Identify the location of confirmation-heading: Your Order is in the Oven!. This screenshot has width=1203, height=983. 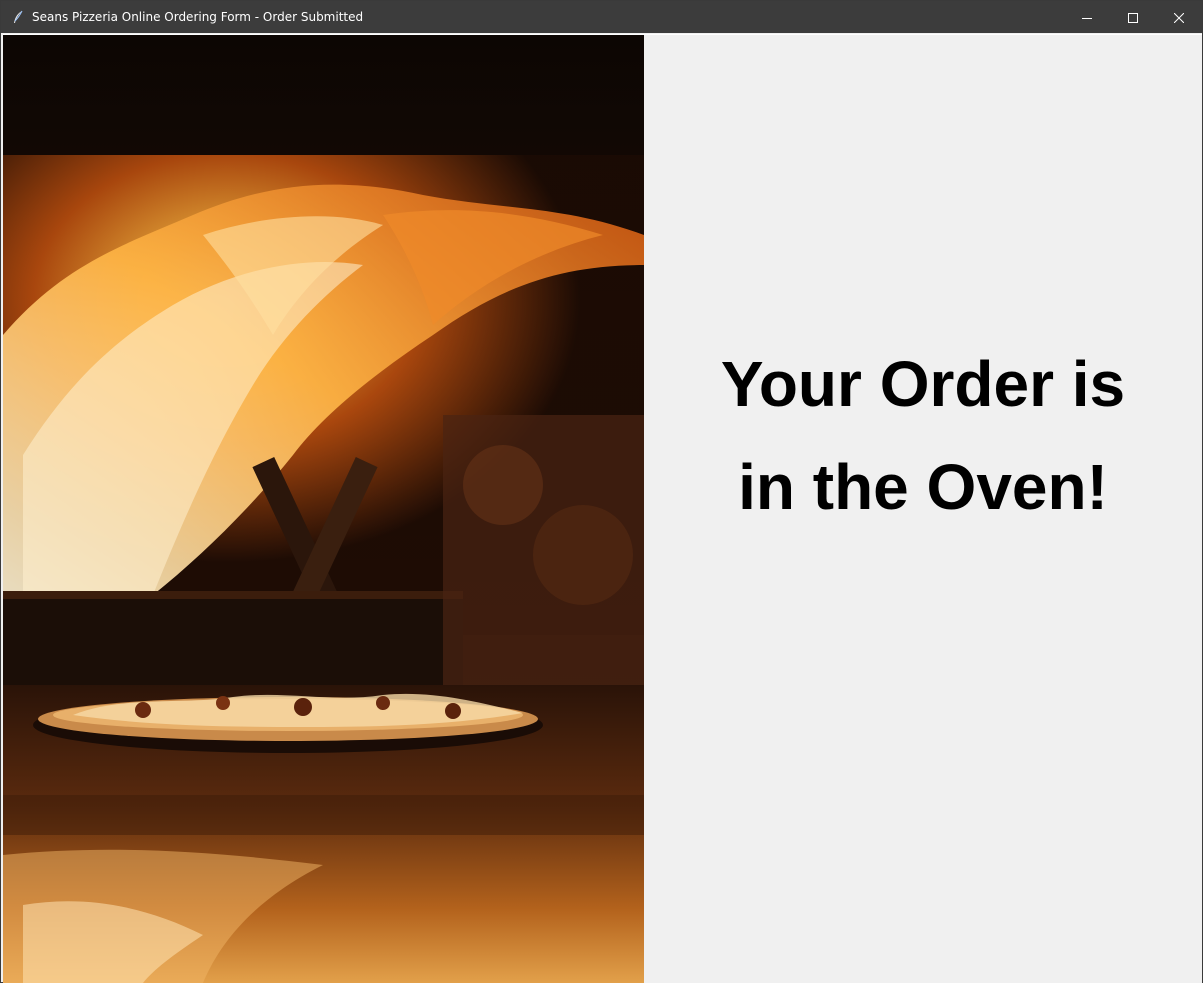
(923, 436).